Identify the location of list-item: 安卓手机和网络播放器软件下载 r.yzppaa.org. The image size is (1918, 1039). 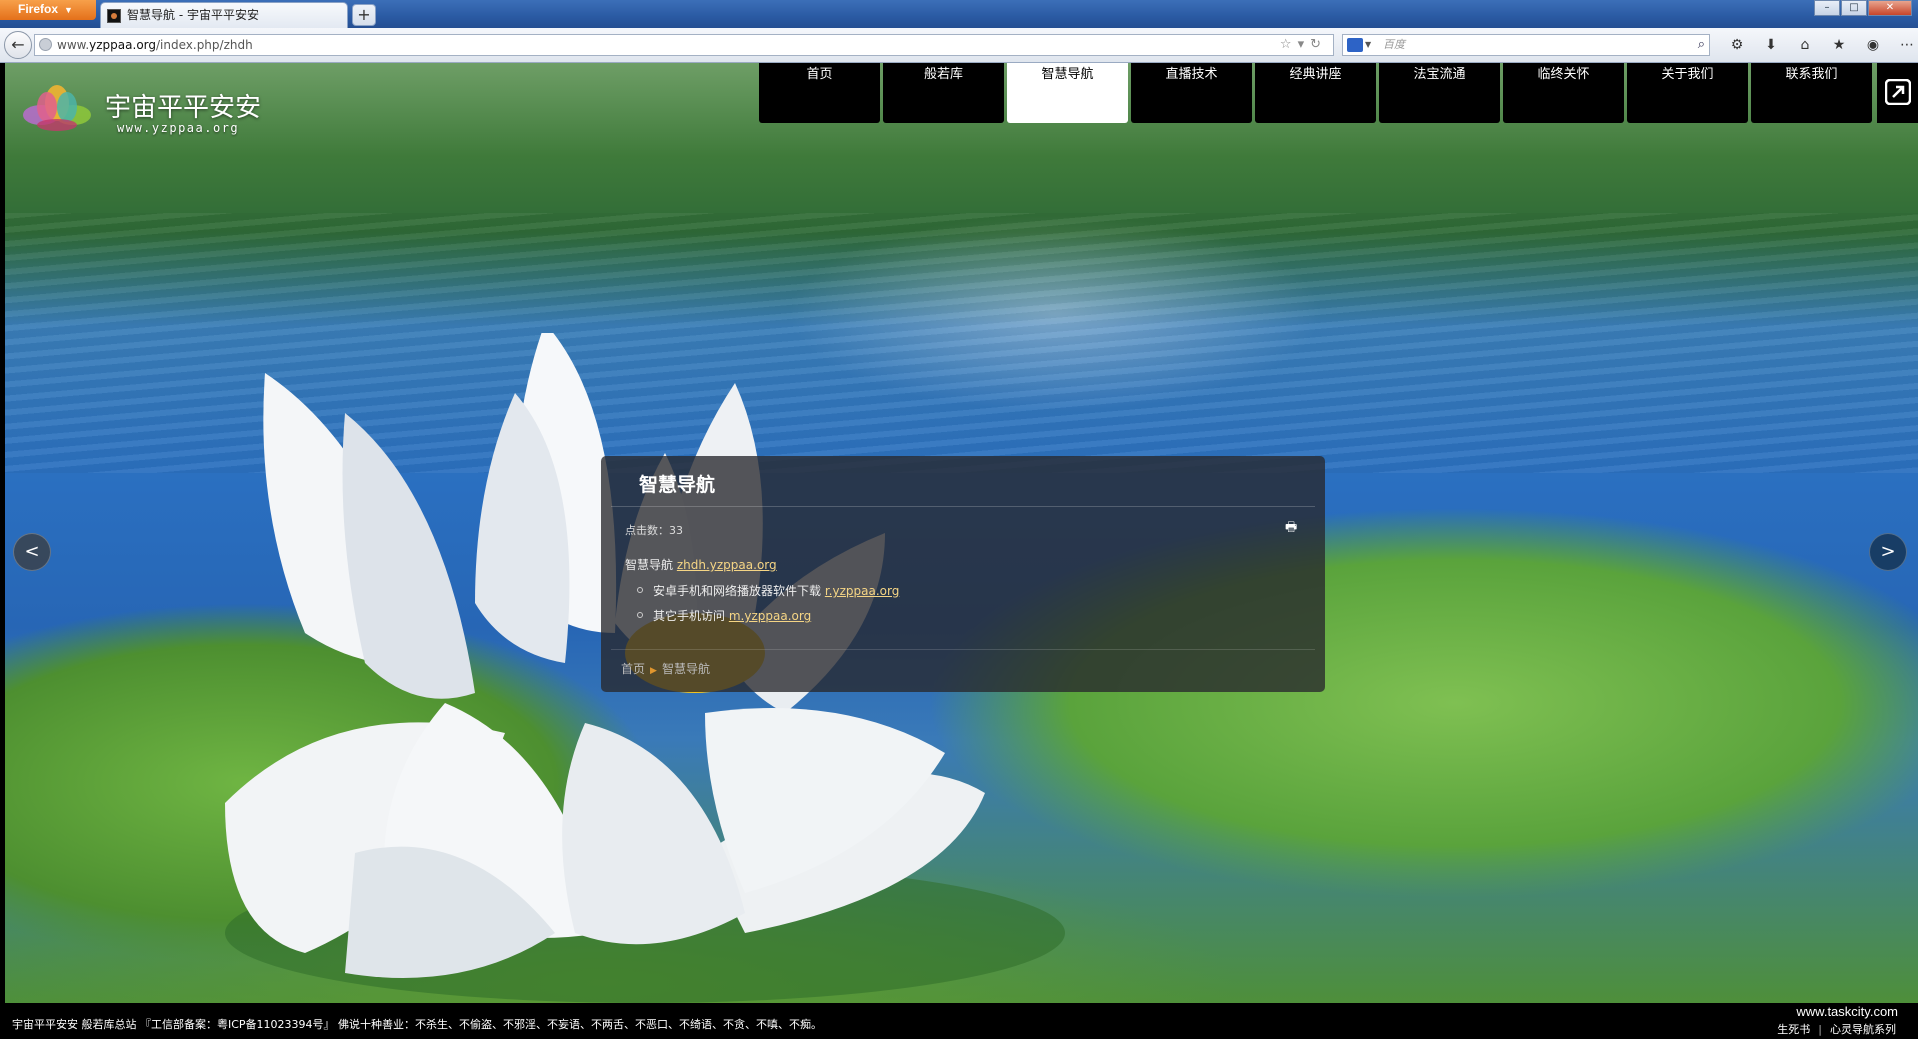
(767, 590).